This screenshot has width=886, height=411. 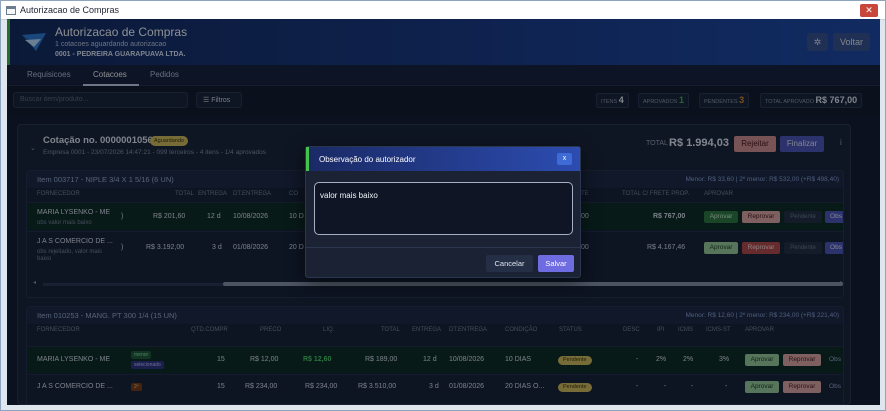 What do you see at coordinates (443, 10) in the screenshot?
I see `window-titlebar: Autorizacao de Compras ✕` at bounding box center [443, 10].